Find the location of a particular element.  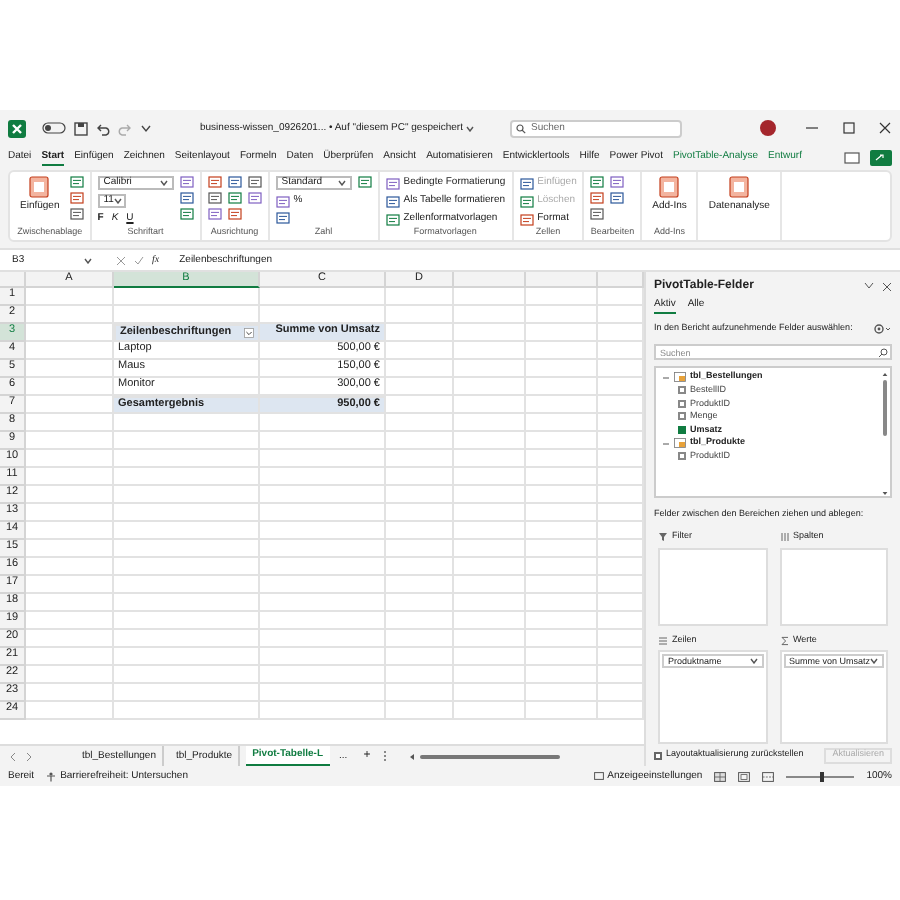

comment-icon is located at coordinates (852, 158).